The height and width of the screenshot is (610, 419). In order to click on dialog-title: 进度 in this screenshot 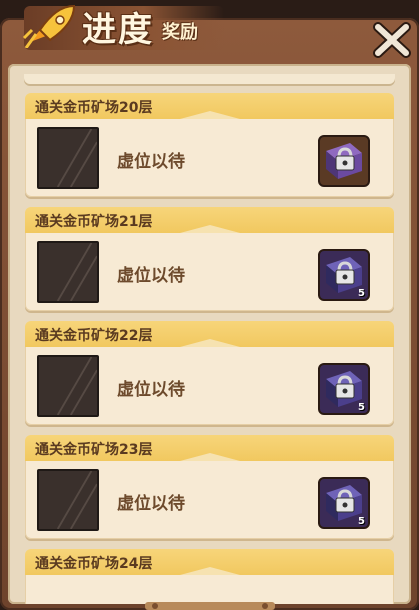, I will do `click(118, 30)`.